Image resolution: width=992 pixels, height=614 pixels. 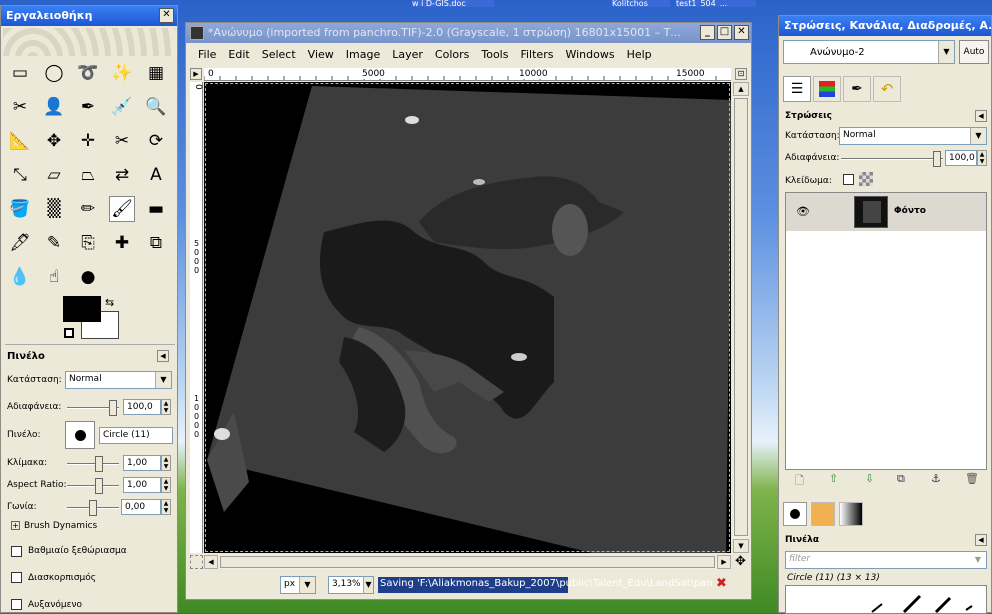 I want to click on move-icon: ✥, so click(x=54, y=141).